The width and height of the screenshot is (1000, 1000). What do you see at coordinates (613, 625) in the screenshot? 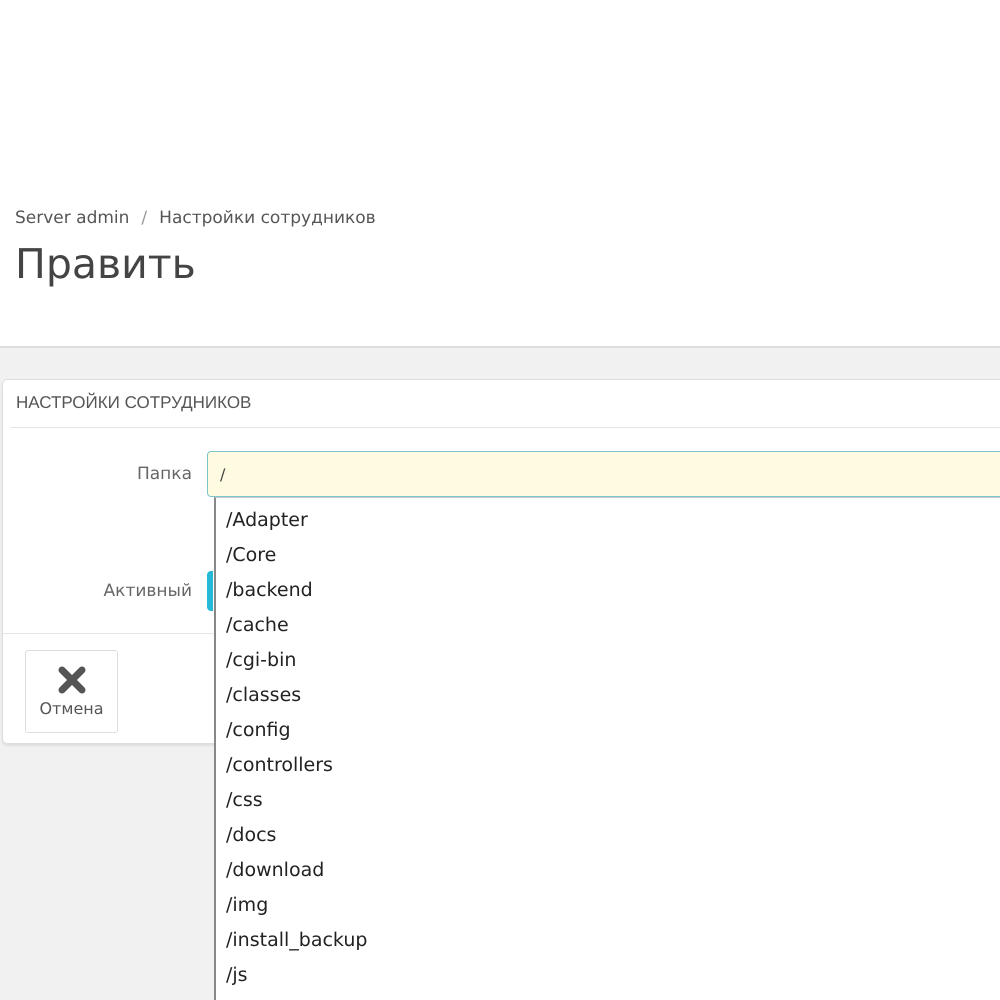
I see `dropdown-option: /cache` at bounding box center [613, 625].